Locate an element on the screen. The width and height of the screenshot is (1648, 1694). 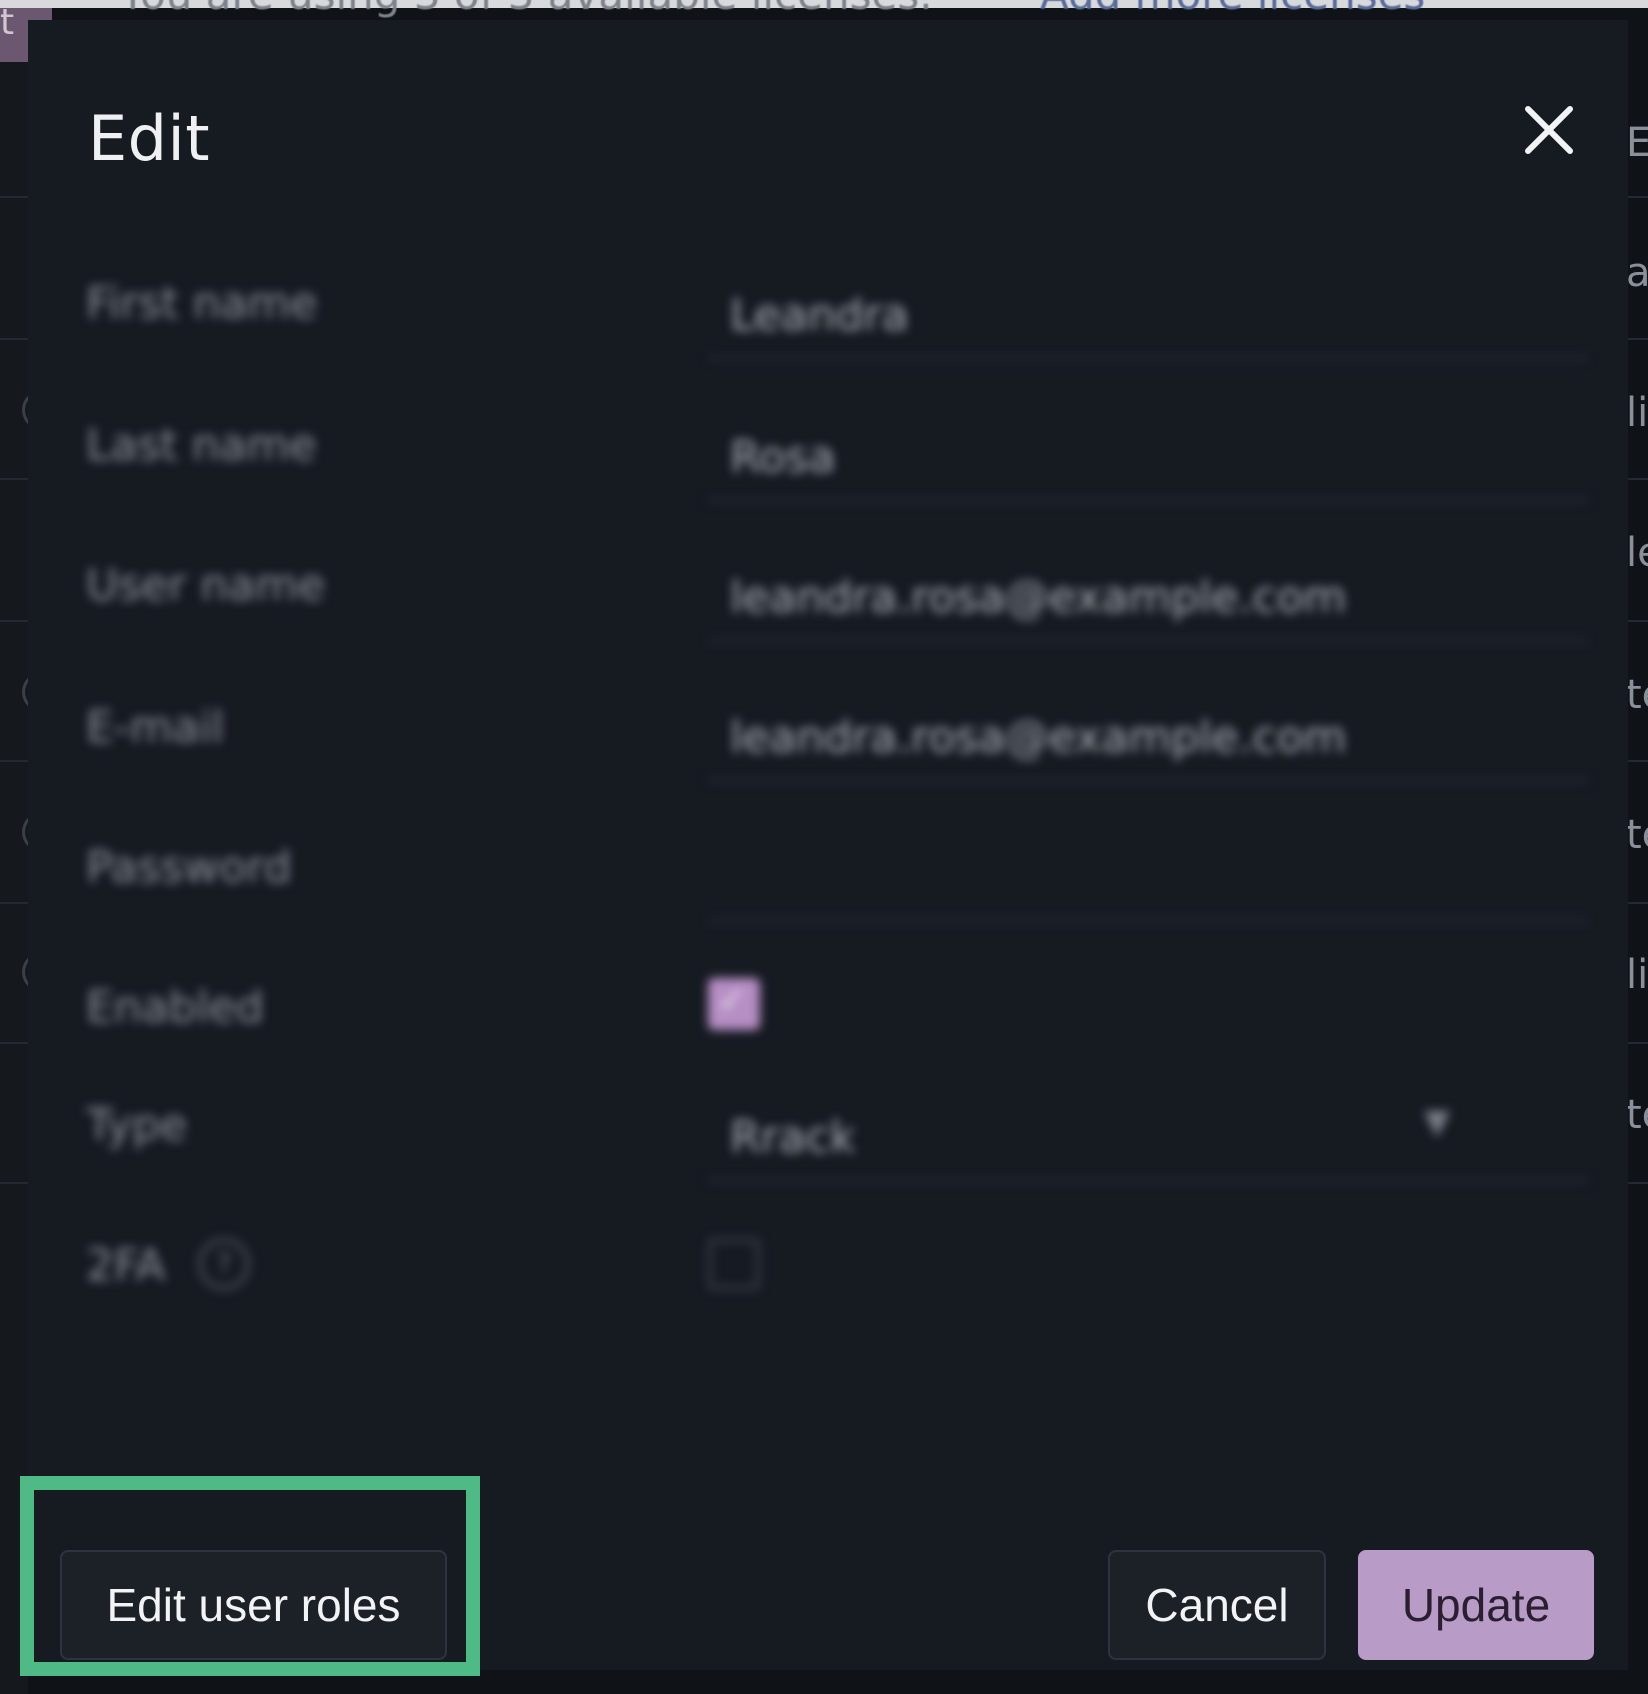
check-icon: ✓ is located at coordinates (732, 1000).